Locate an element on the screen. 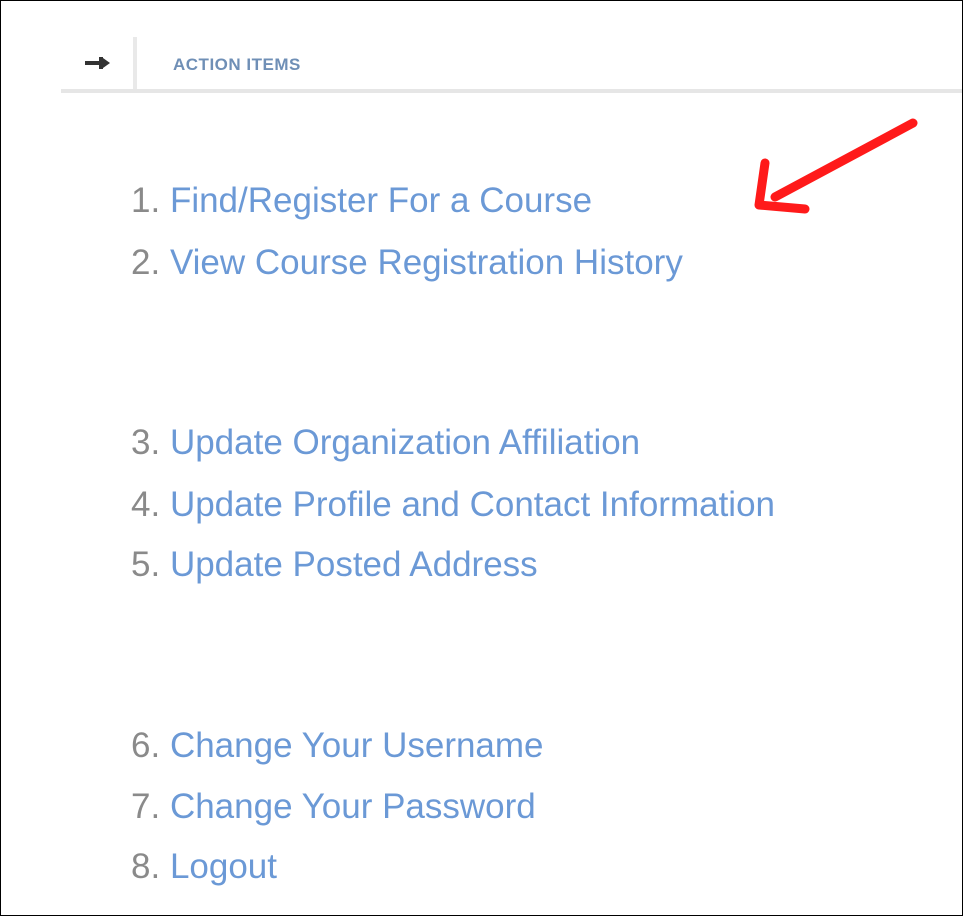  menu-item-change-username: 6. Change Your Username is located at coordinates (337, 746).